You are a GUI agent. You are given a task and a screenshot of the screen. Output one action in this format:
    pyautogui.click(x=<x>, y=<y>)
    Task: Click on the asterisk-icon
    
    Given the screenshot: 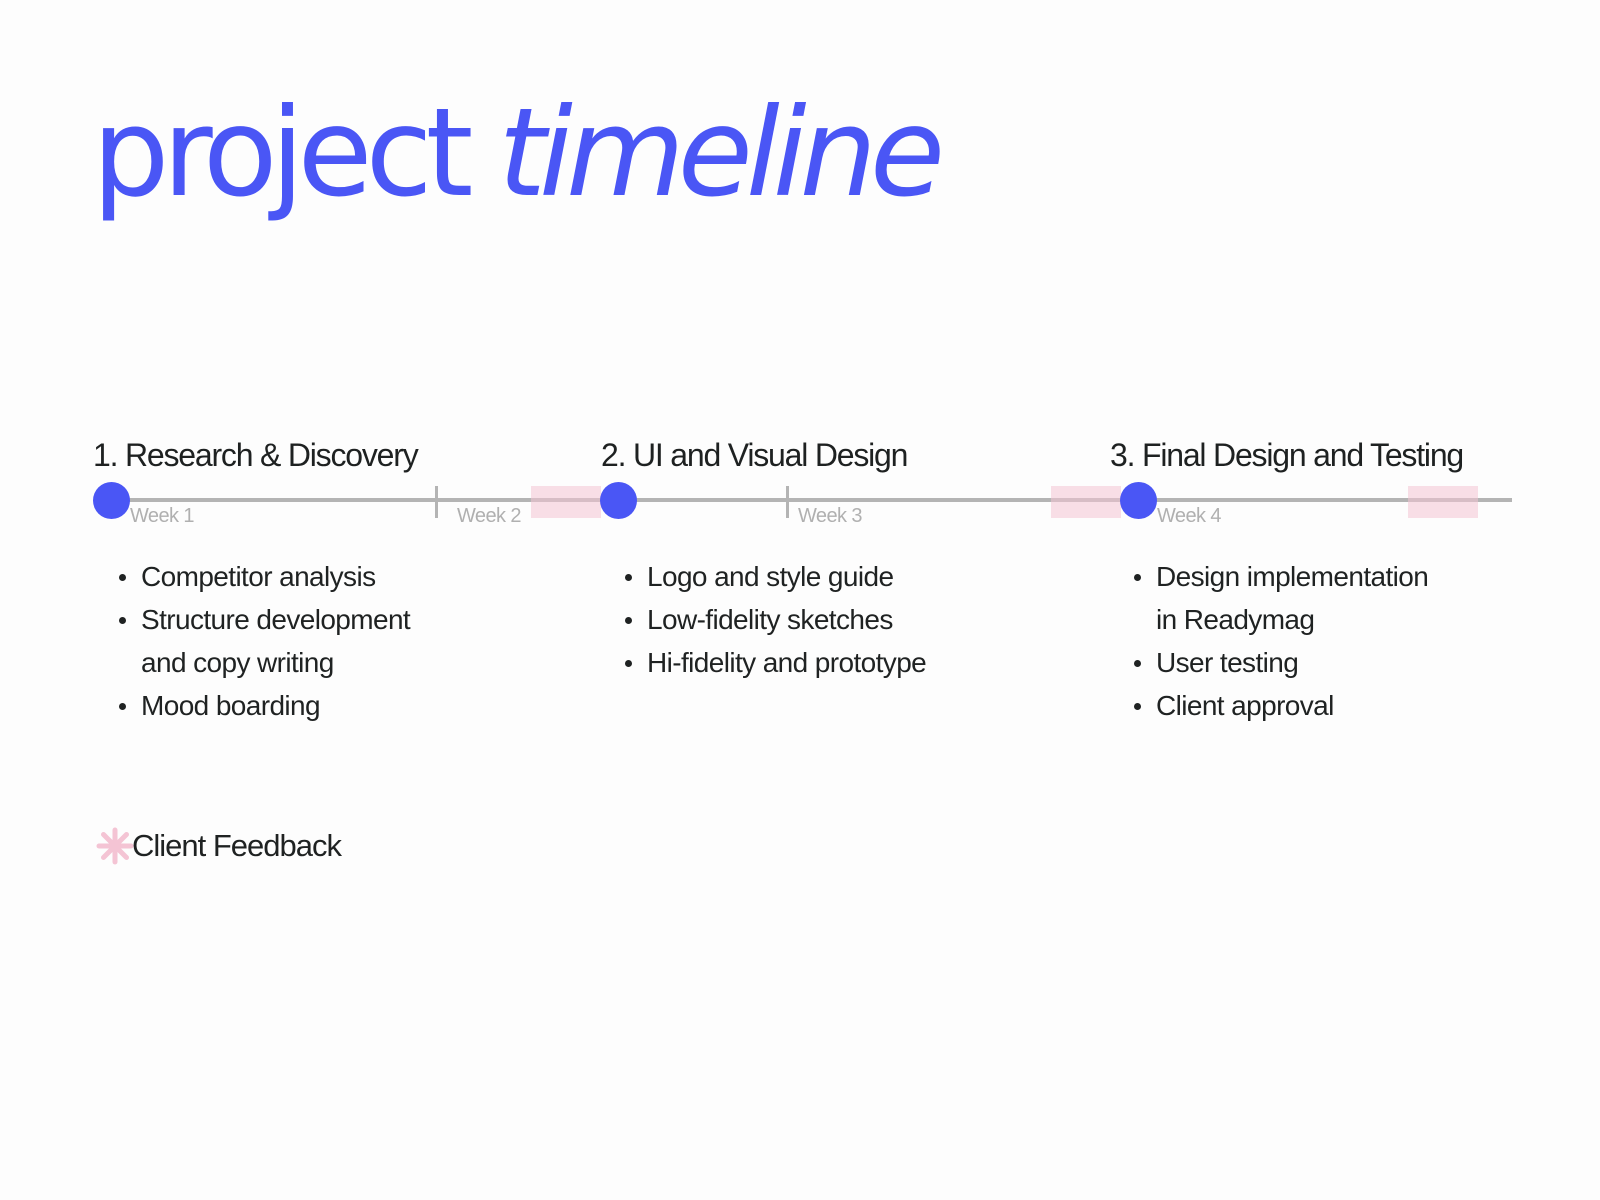 What is the action you would take?
    pyautogui.click(x=115, y=846)
    